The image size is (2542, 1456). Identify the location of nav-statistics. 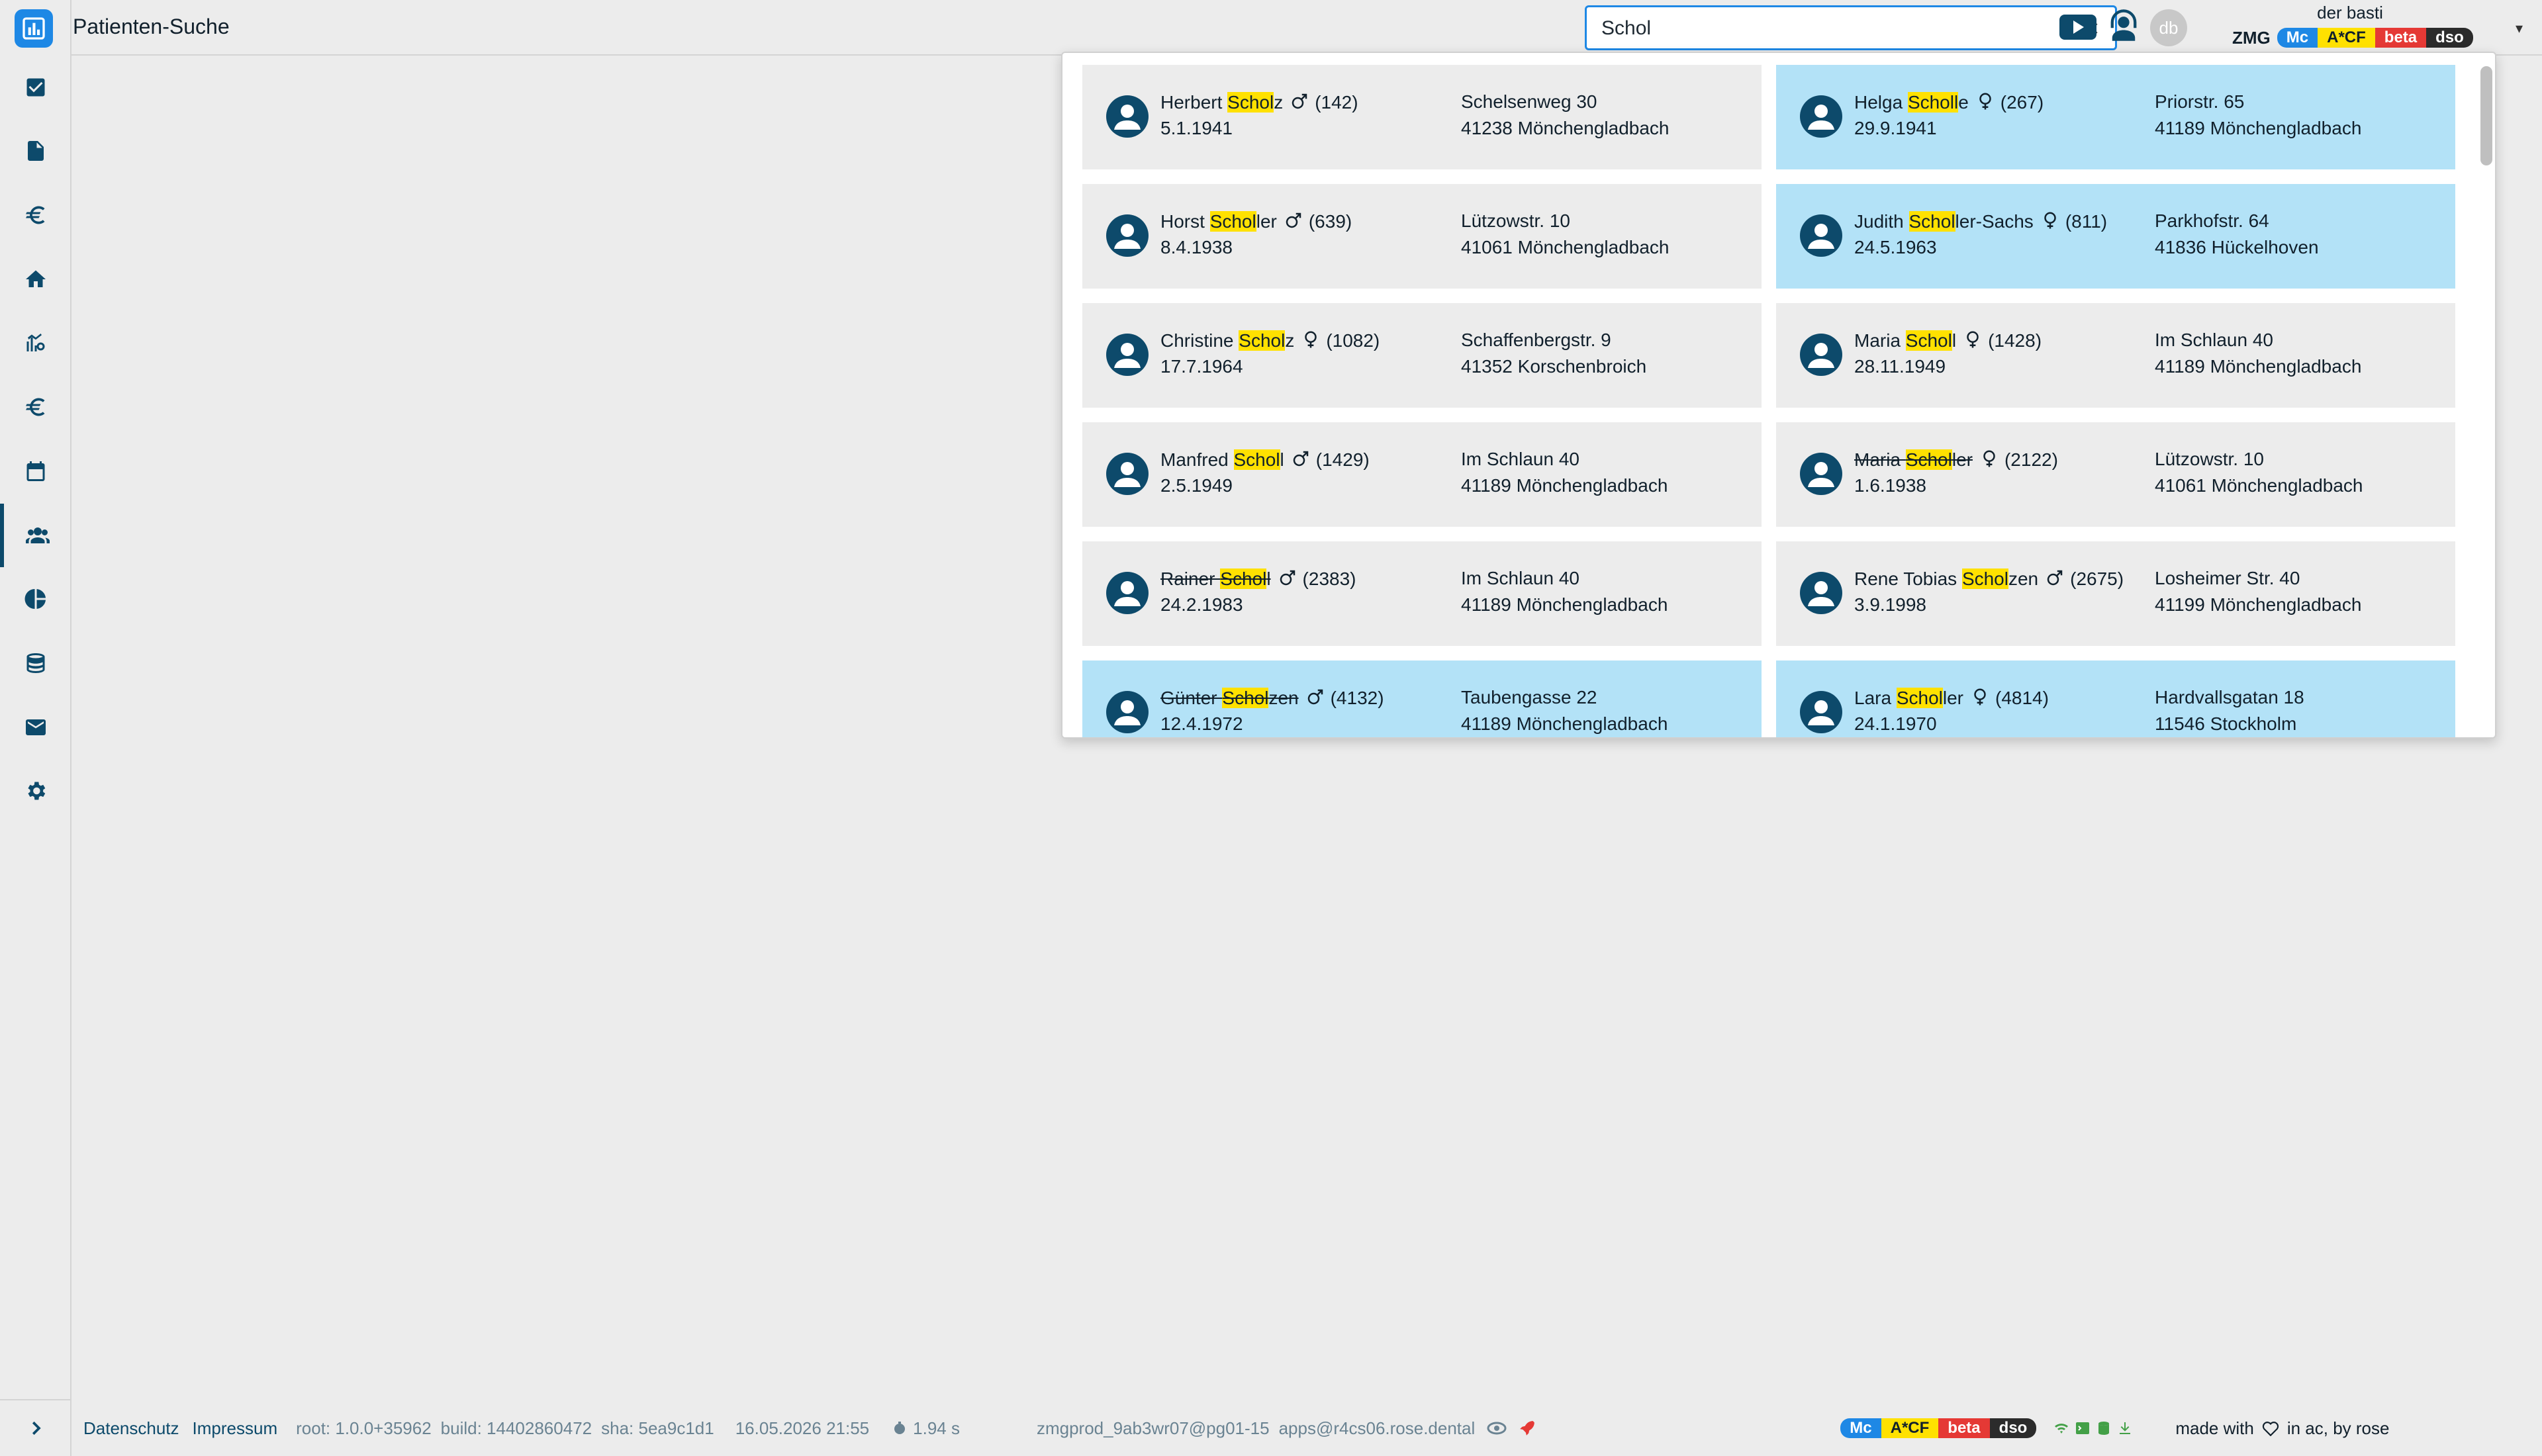
(36, 599).